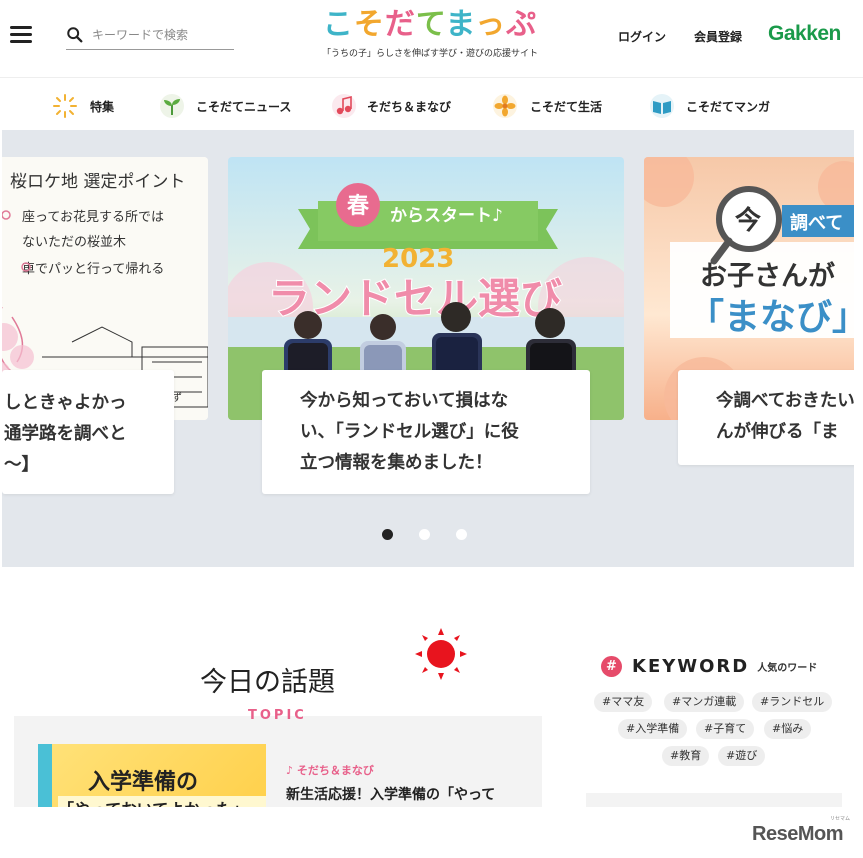  What do you see at coordinates (653, 729) in the screenshot?
I see `keyword-tag: #入学準備` at bounding box center [653, 729].